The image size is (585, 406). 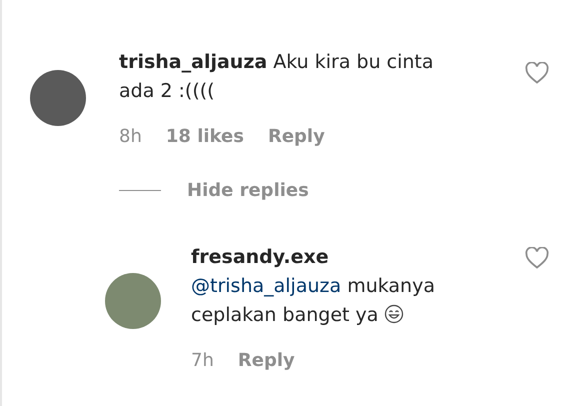 I want to click on comment-text: trisha_aljauza Aku kira bu cinta ada 2 :((((, so click(x=277, y=77).